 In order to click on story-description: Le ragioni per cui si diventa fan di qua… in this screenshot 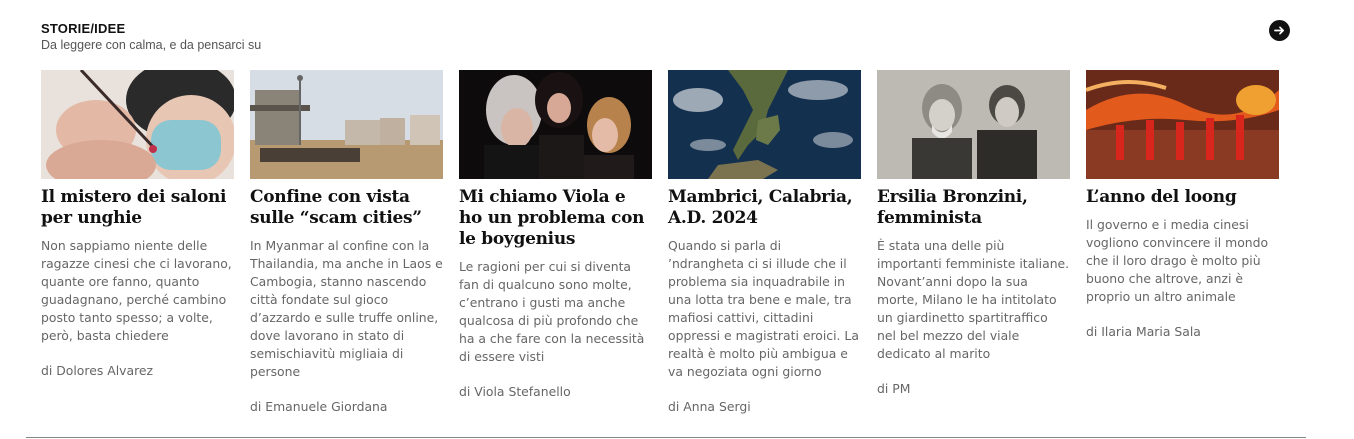, I will do `click(552, 311)`.